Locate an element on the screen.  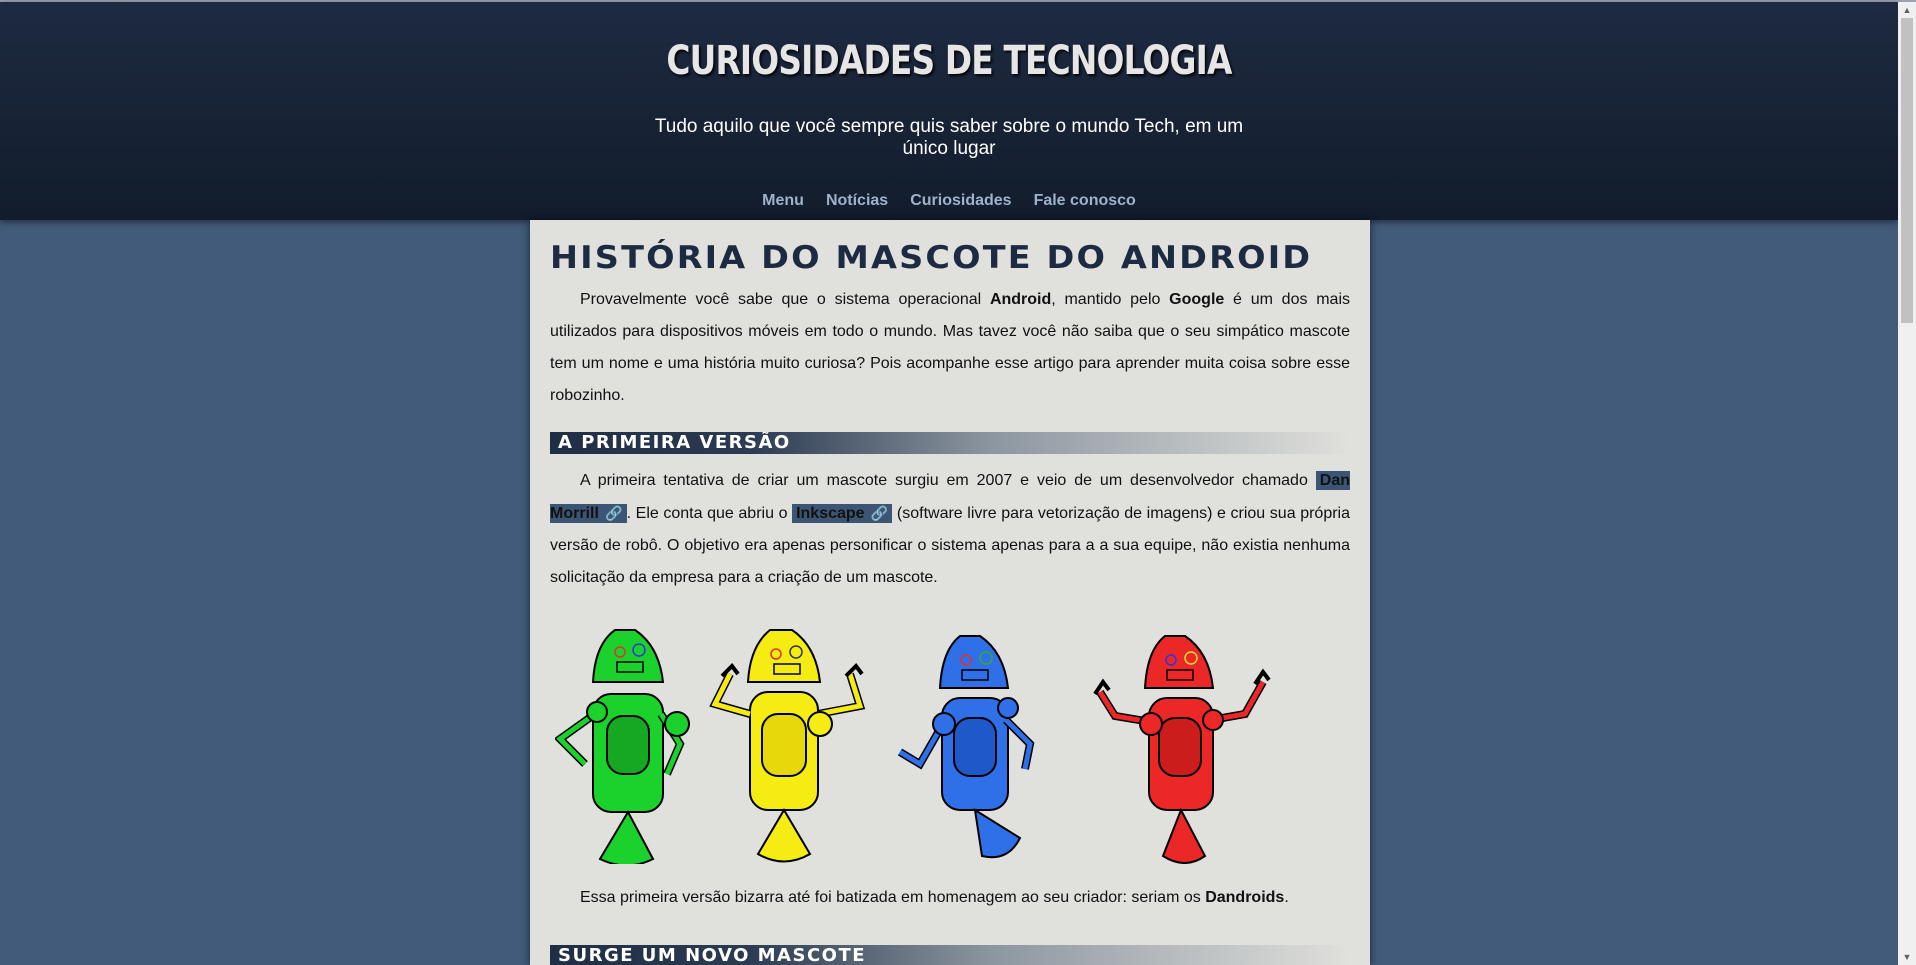
scrollbar-thumb is located at coordinates (1907, 170).